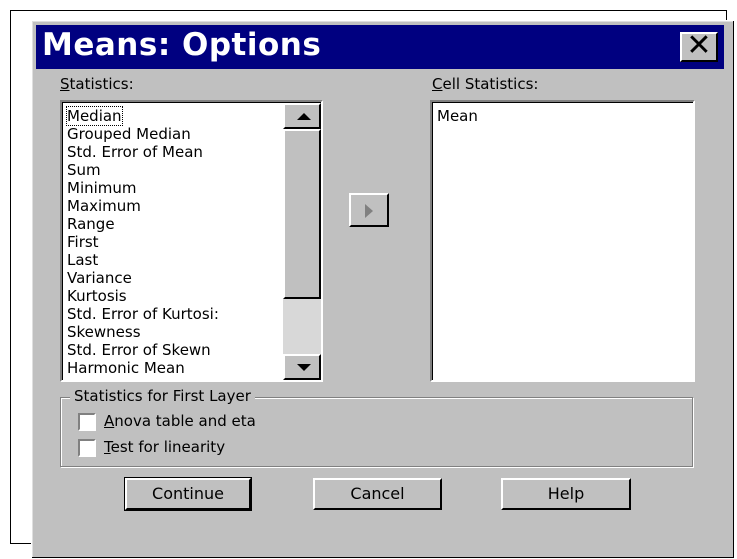 The image size is (737, 559). What do you see at coordinates (185, 421) in the screenshot?
I see `anova-label-rest: nova table and eta` at bounding box center [185, 421].